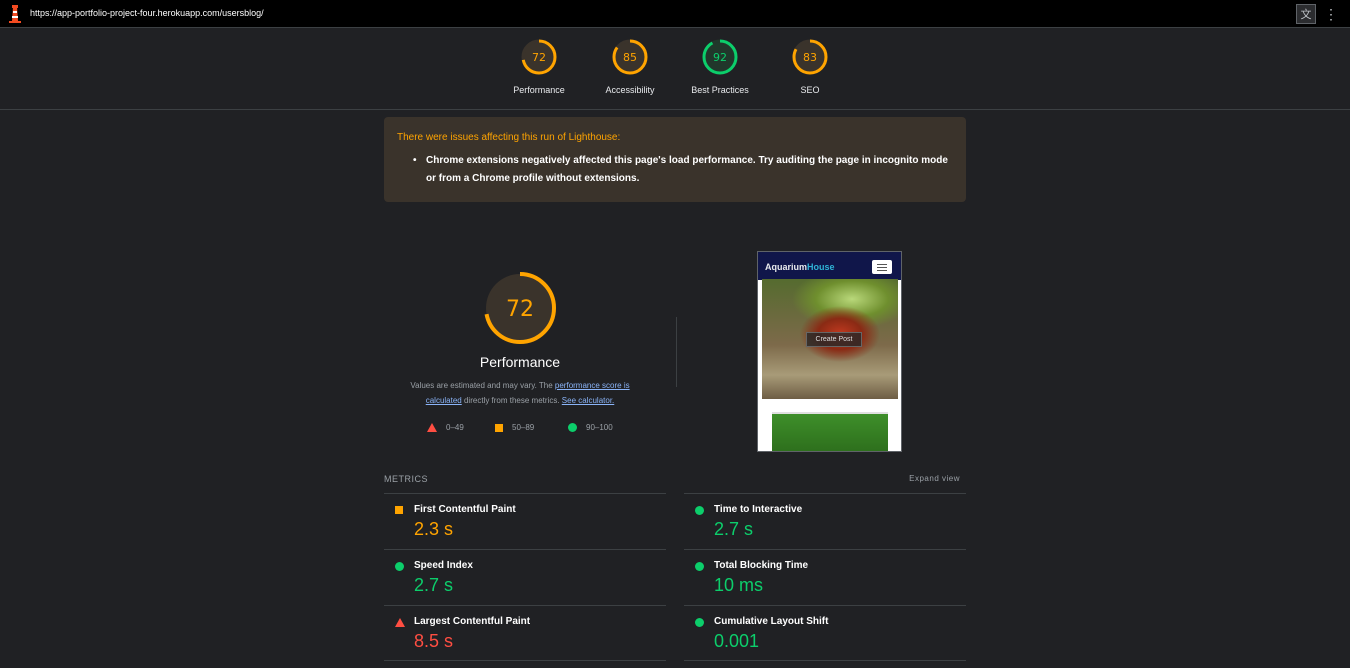 The width and height of the screenshot is (1350, 668). I want to click on see-calculator-link: See calculator., so click(588, 400).